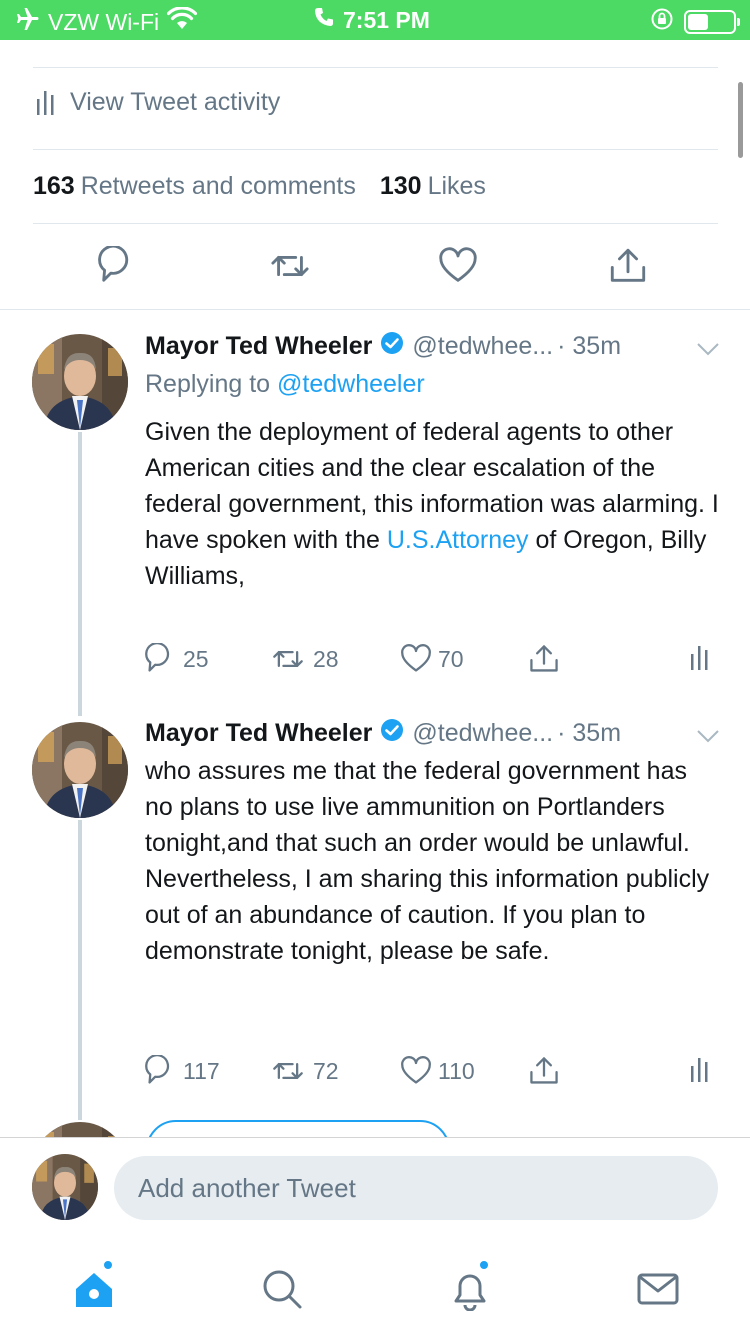 This screenshot has height=1334, width=750. What do you see at coordinates (324, 20) in the screenshot?
I see `phone-icon` at bounding box center [324, 20].